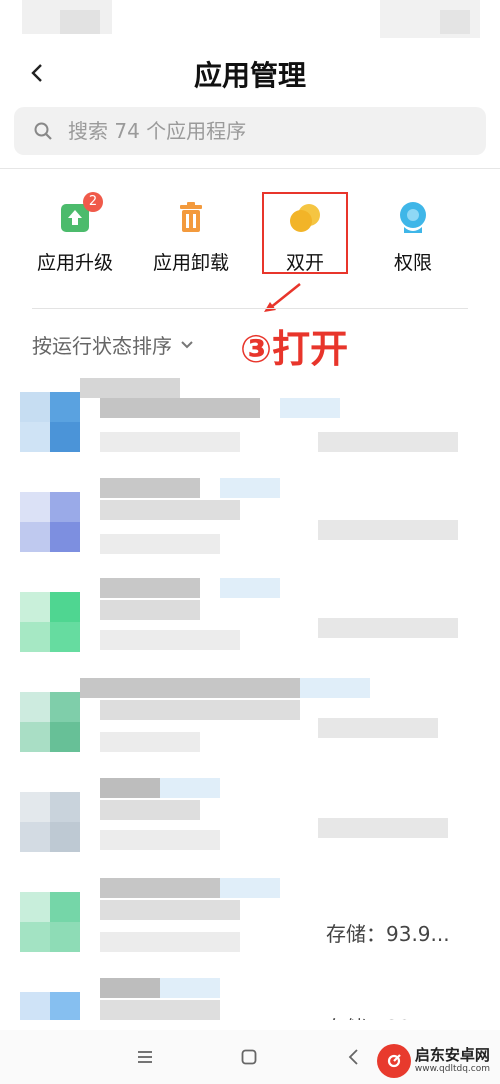 This screenshot has height=1084, width=500. Describe the element at coordinates (102, 346) in the screenshot. I see `sort-label: 按运行状态排序` at that location.